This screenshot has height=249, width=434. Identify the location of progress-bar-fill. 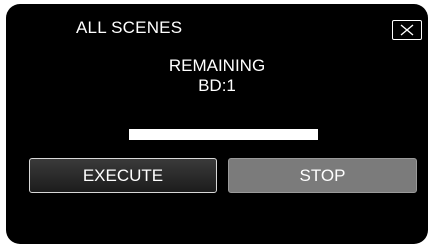
(223, 134).